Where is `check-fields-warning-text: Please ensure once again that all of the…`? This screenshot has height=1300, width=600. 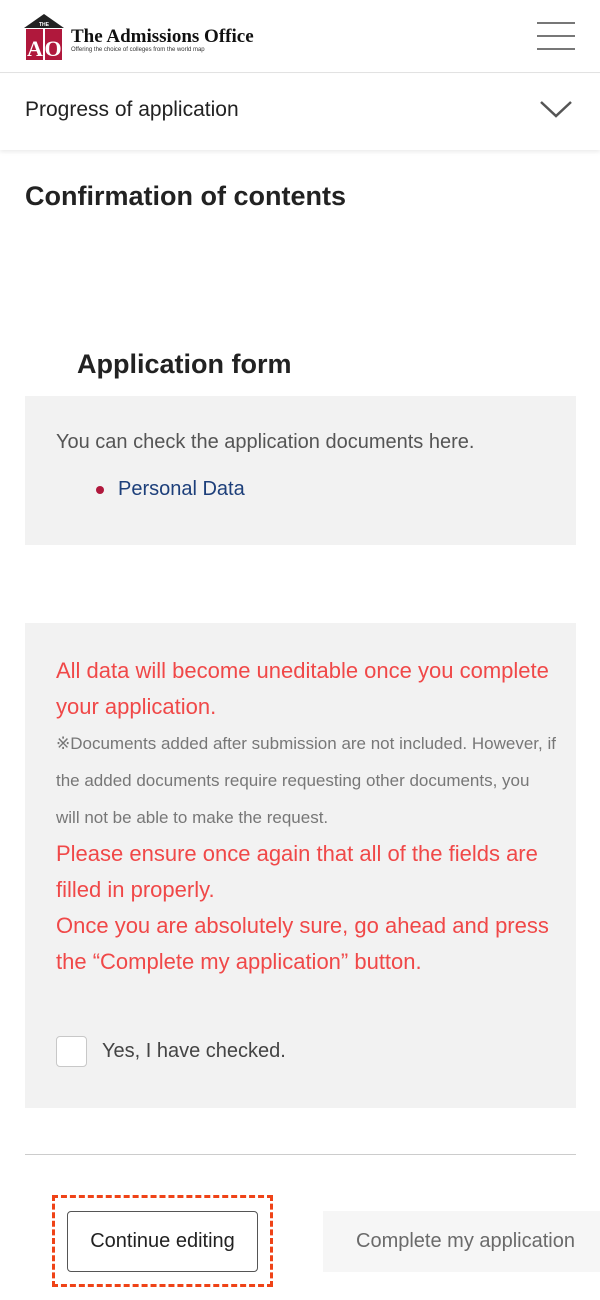 check-fields-warning-text: Please ensure once again that all of the… is located at coordinates (297, 871).